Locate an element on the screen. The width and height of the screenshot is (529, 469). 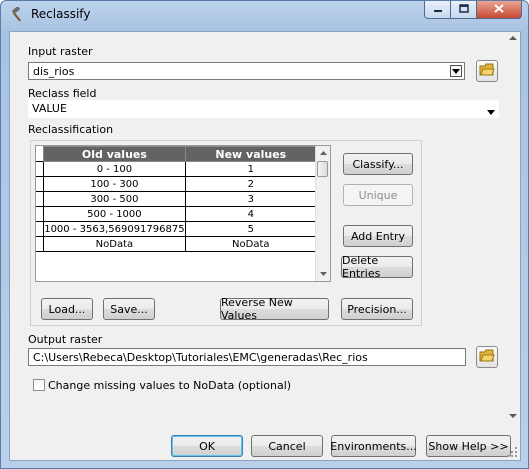
scroll-down-icon is located at coordinates (323, 274).